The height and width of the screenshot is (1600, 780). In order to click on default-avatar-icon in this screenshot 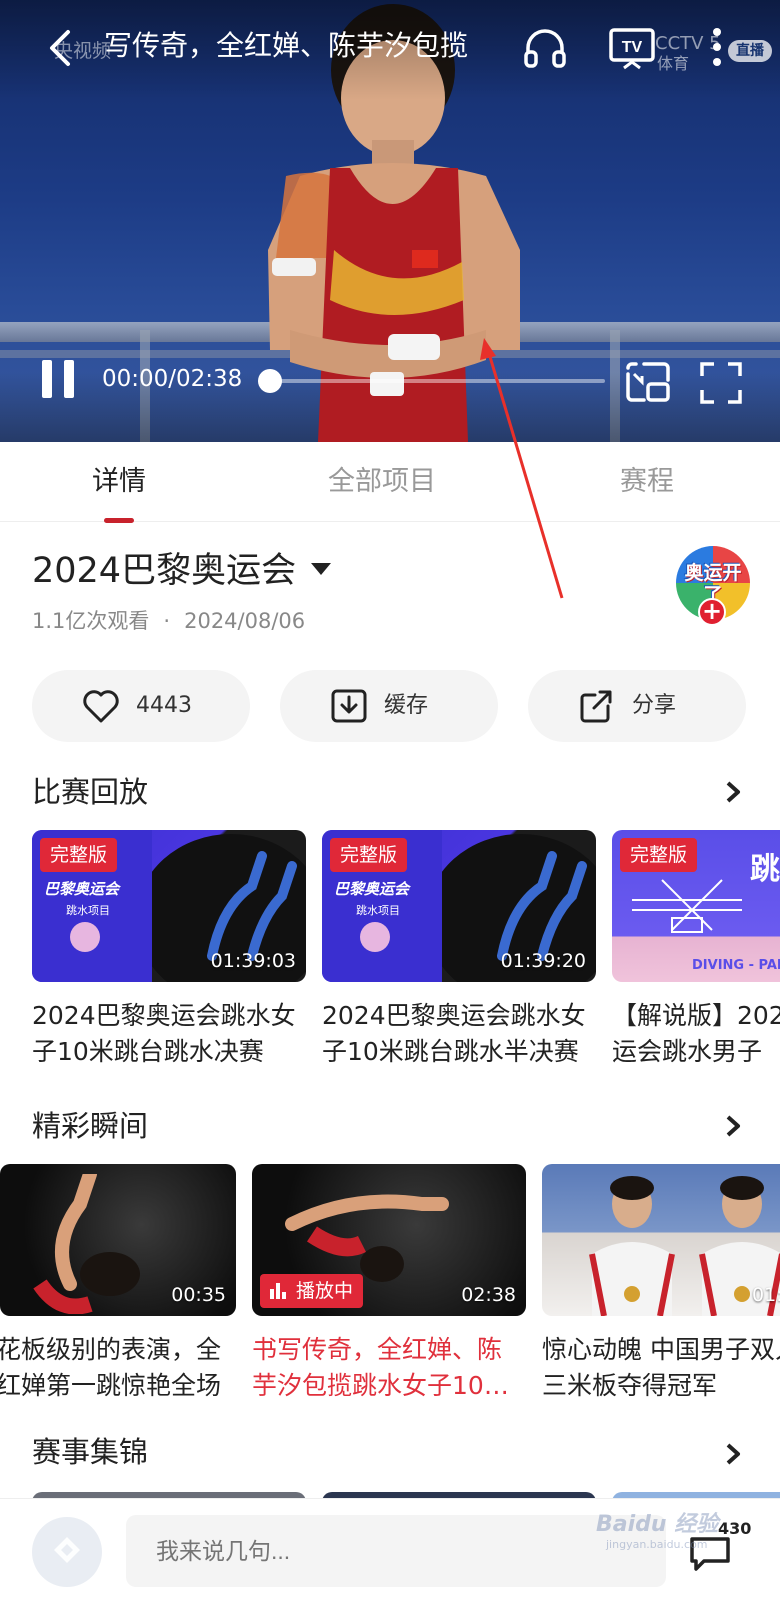, I will do `click(67, 1550)`.